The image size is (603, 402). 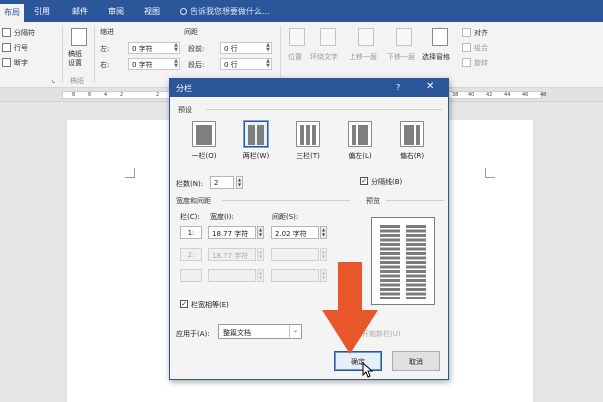 I want to click on spacing-header: 间距(S):, so click(x=285, y=217).